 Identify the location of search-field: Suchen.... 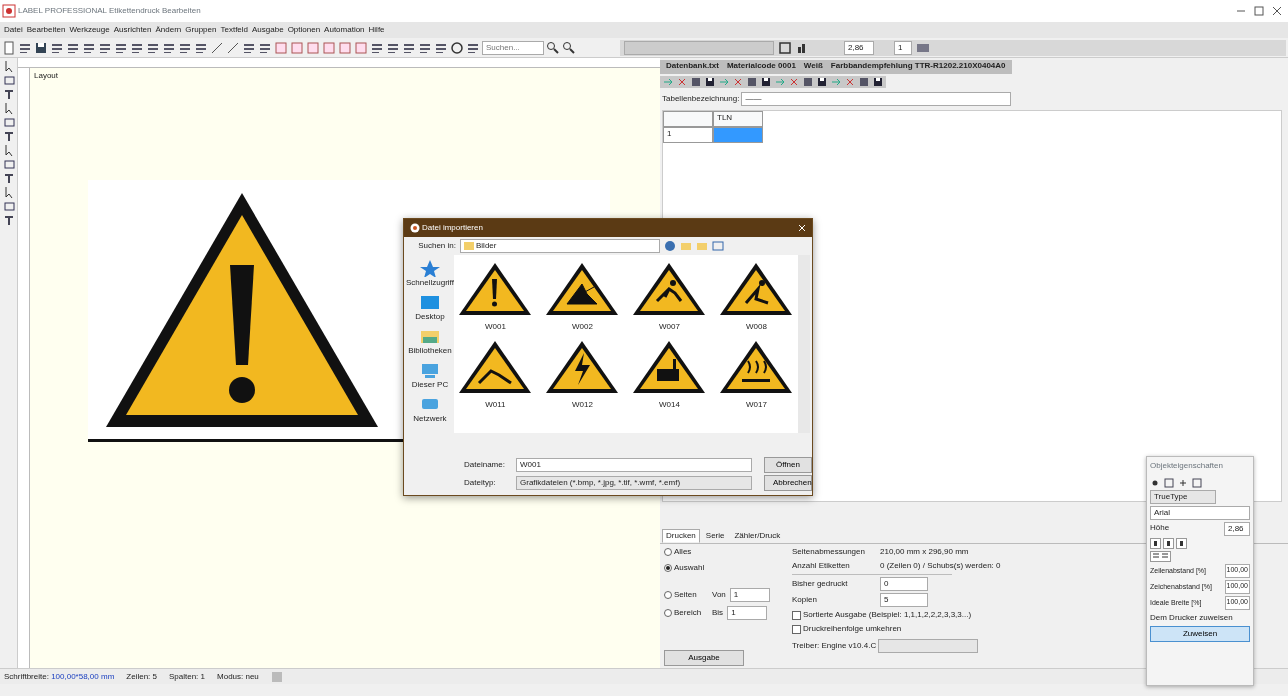
(513, 47).